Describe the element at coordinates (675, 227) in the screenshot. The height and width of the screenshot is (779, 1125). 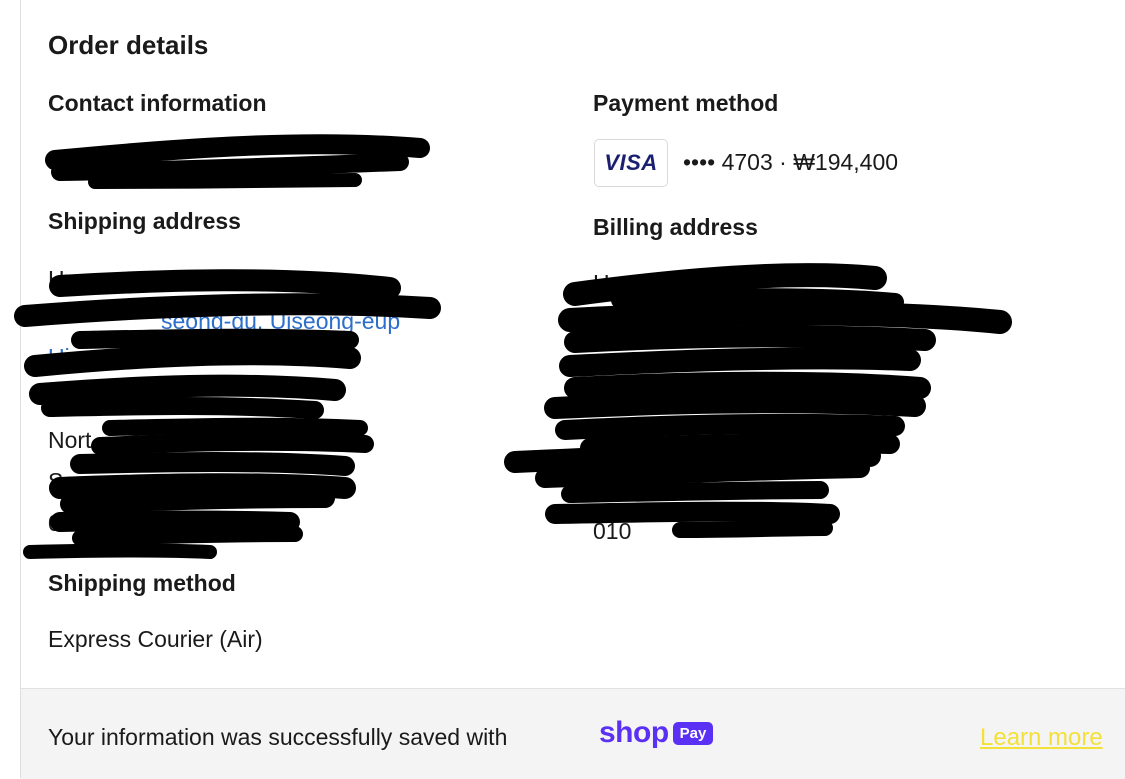
I see `billing-address-heading: Billing address` at that location.